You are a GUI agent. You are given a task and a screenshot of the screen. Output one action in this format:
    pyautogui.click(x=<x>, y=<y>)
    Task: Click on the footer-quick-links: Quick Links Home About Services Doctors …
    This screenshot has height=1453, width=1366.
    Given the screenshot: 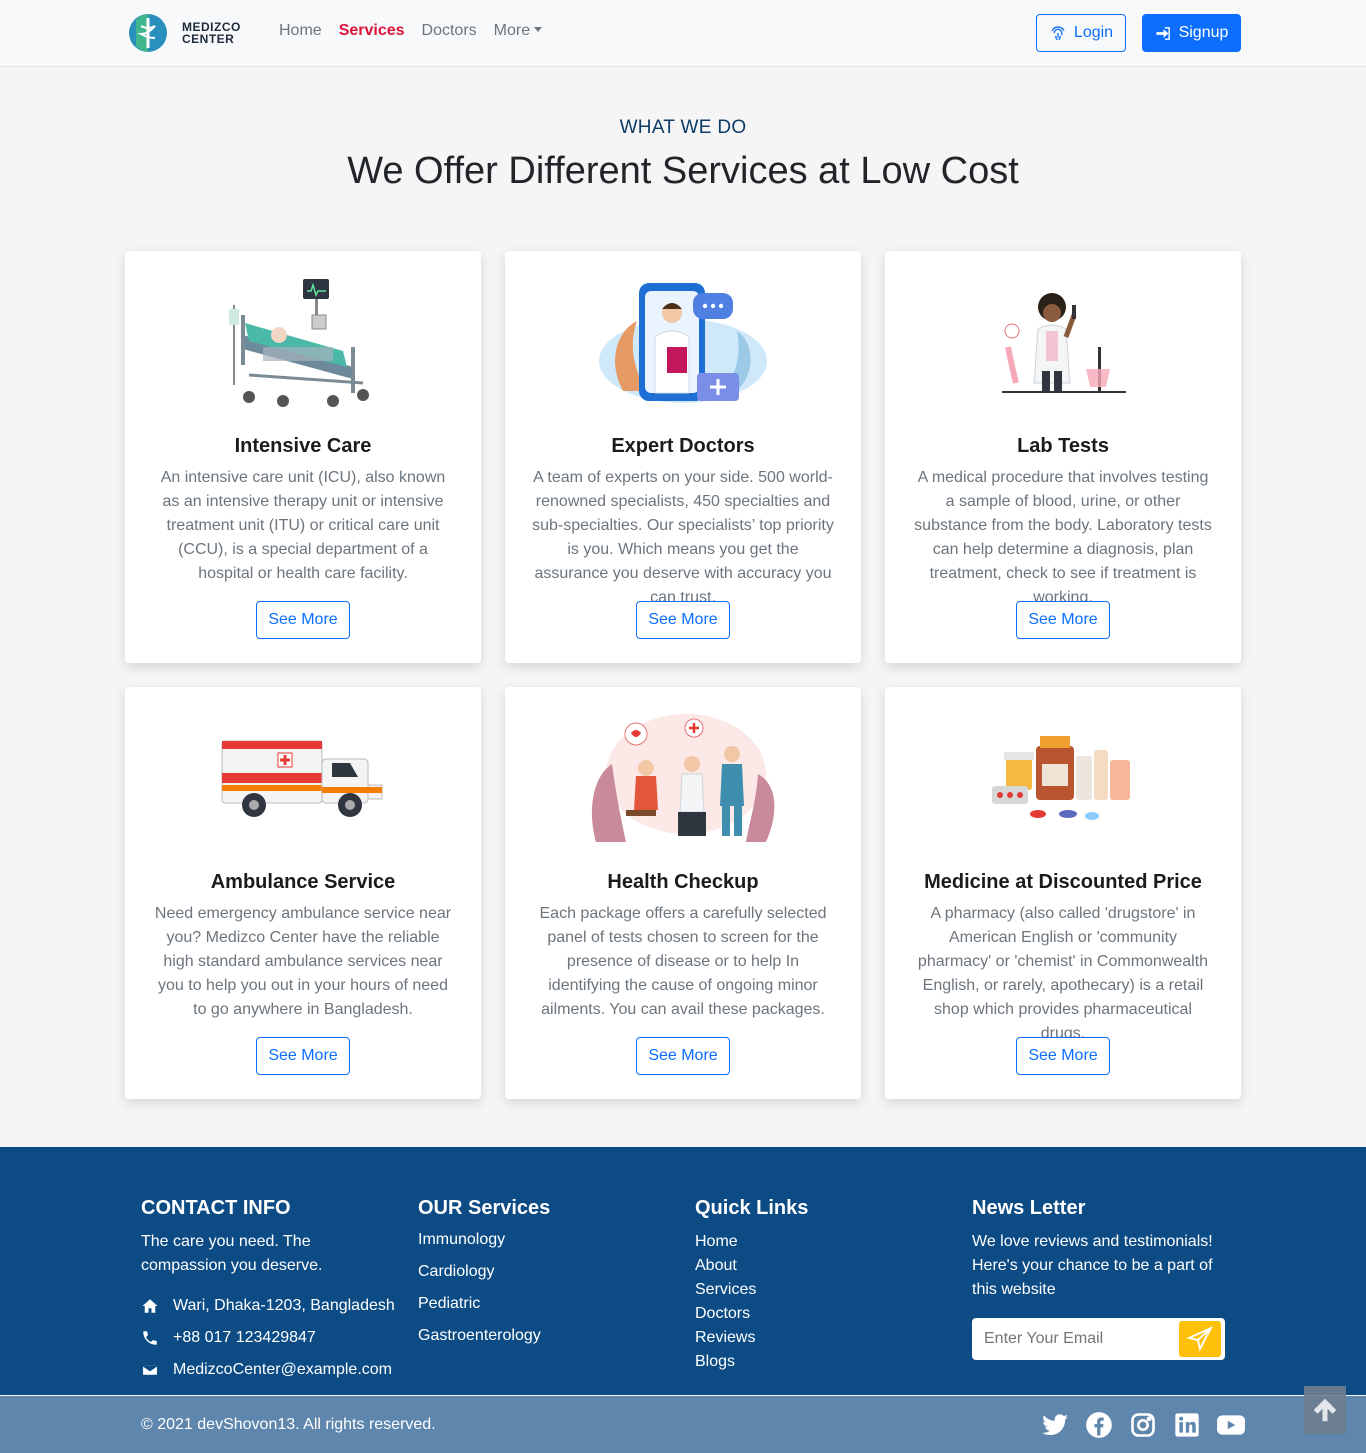 What is the action you would take?
    pyautogui.click(x=751, y=1285)
    